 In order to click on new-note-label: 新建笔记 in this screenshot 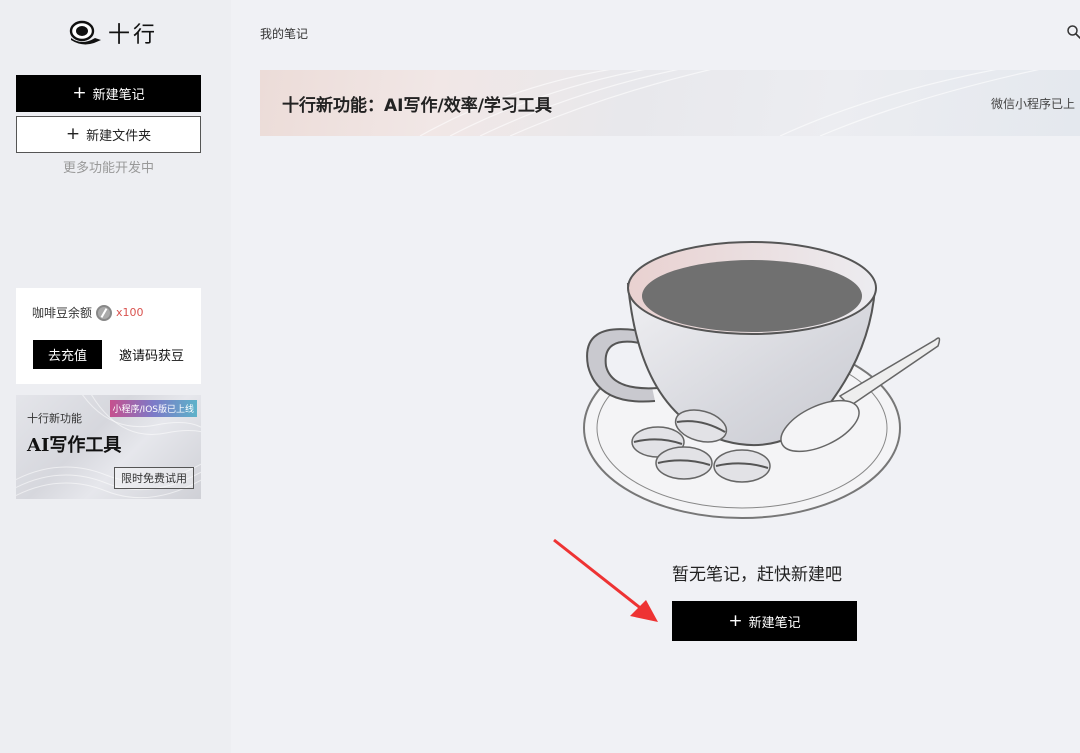, I will do `click(118, 95)`.